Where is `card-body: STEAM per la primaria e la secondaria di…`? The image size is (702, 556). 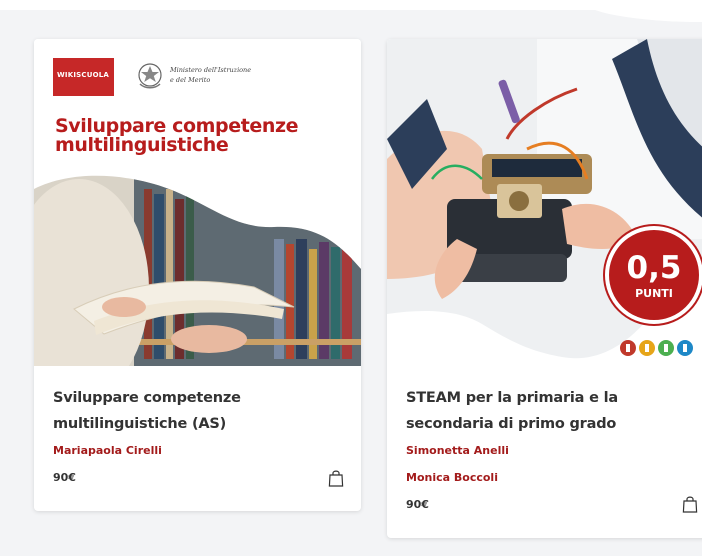 card-body: STEAM per la primaria e la secondaria di… is located at coordinates (554, 449).